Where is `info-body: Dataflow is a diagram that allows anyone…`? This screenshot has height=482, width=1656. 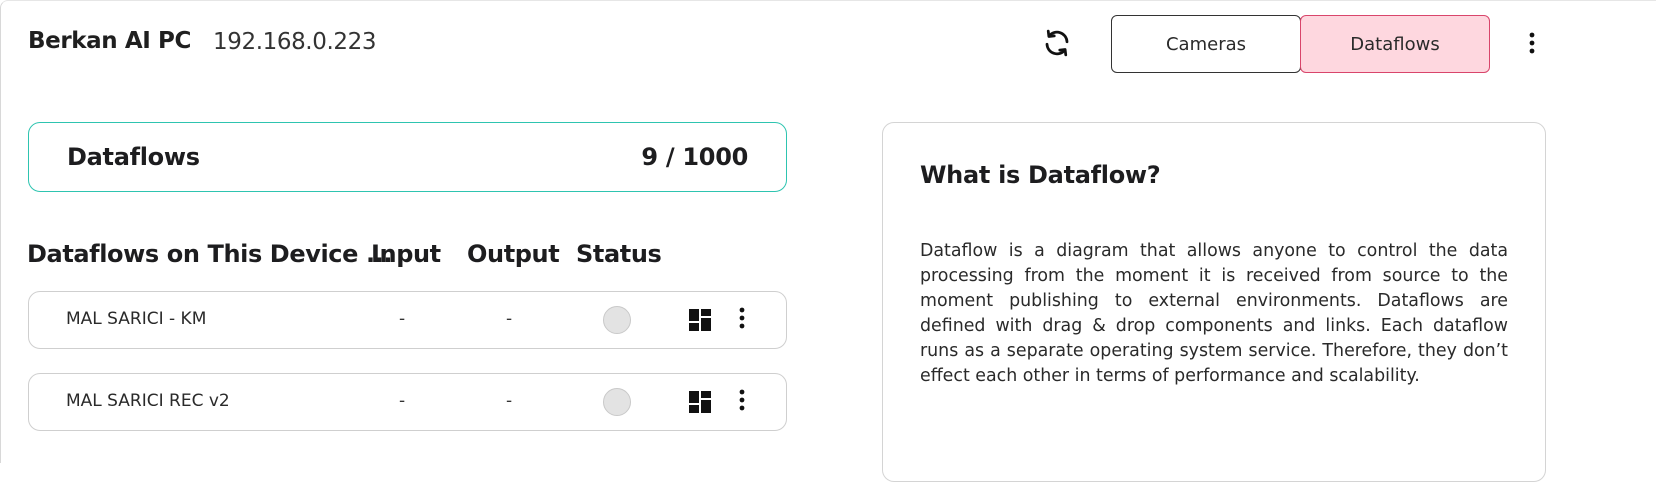 info-body: Dataflow is a diagram that allows anyone… is located at coordinates (1214, 313).